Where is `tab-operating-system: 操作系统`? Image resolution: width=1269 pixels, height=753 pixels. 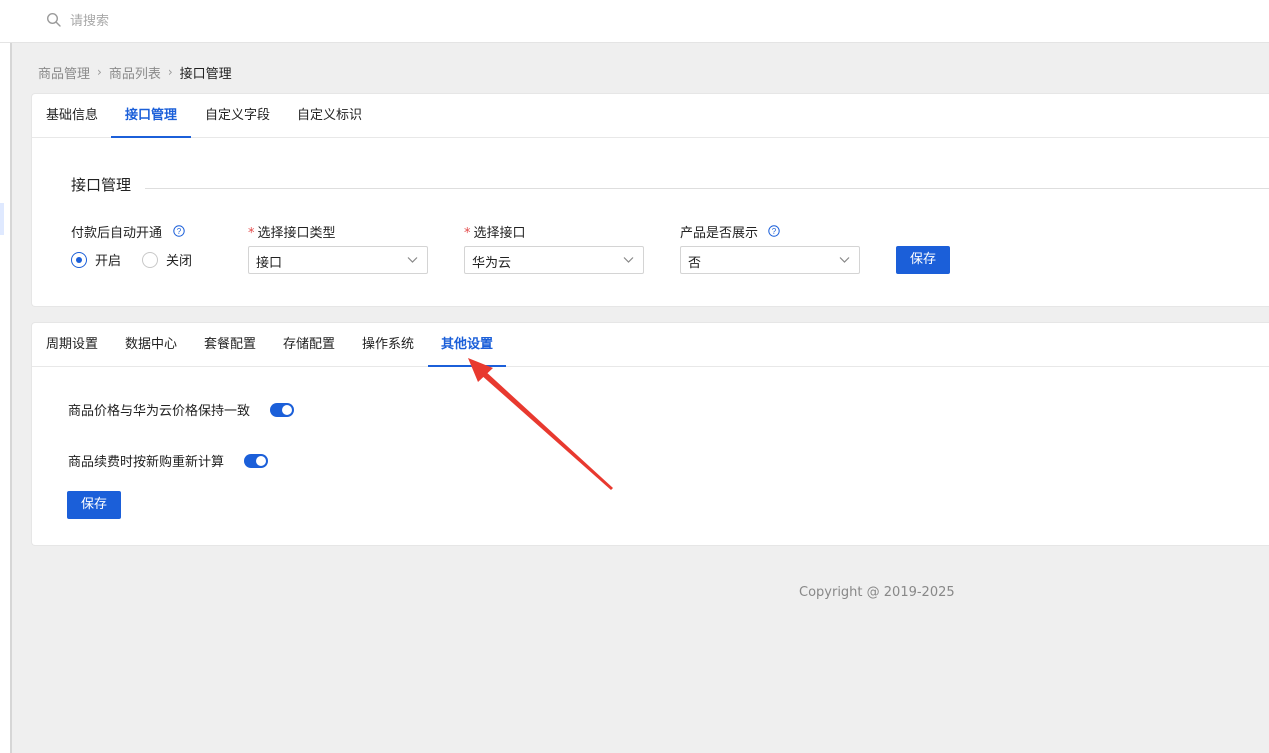 tab-operating-system: 操作系统 is located at coordinates (388, 345).